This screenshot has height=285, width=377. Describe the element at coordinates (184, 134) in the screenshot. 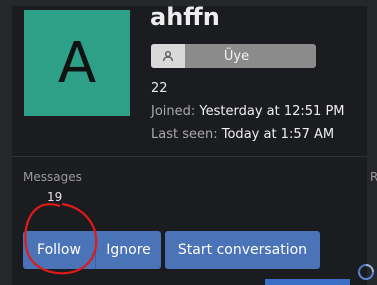

I see `lastseen-label: Last seen:` at that location.